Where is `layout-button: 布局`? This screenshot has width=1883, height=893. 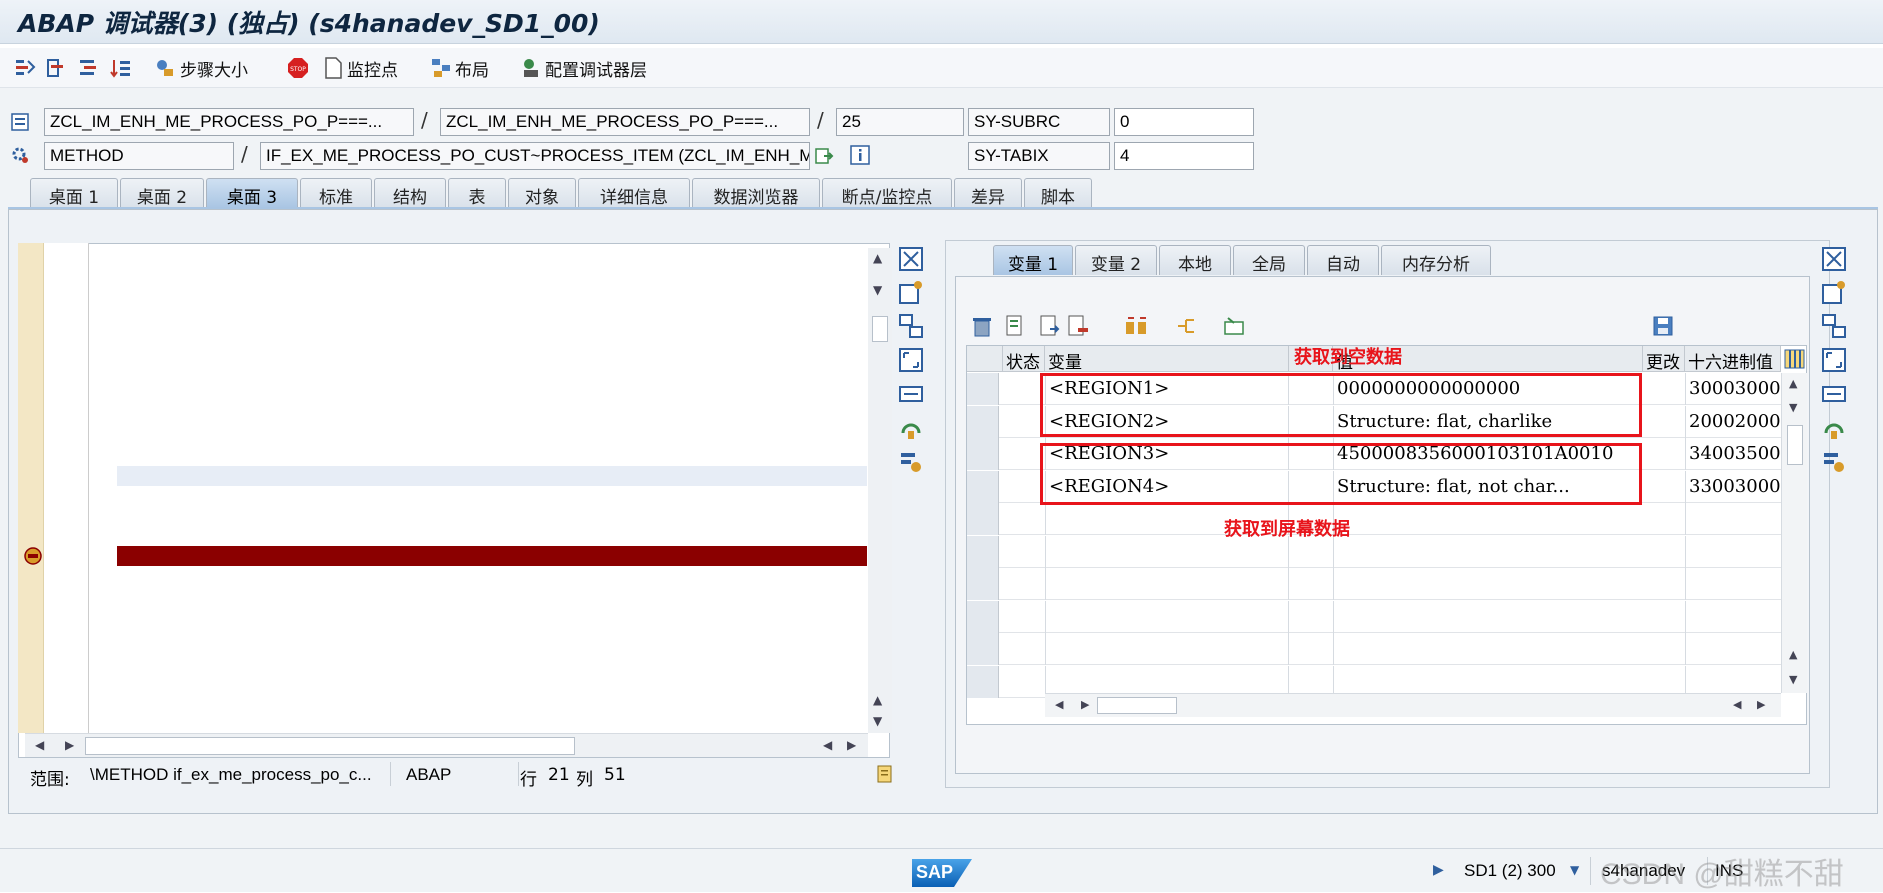 layout-button: 布局 is located at coordinates (472, 68).